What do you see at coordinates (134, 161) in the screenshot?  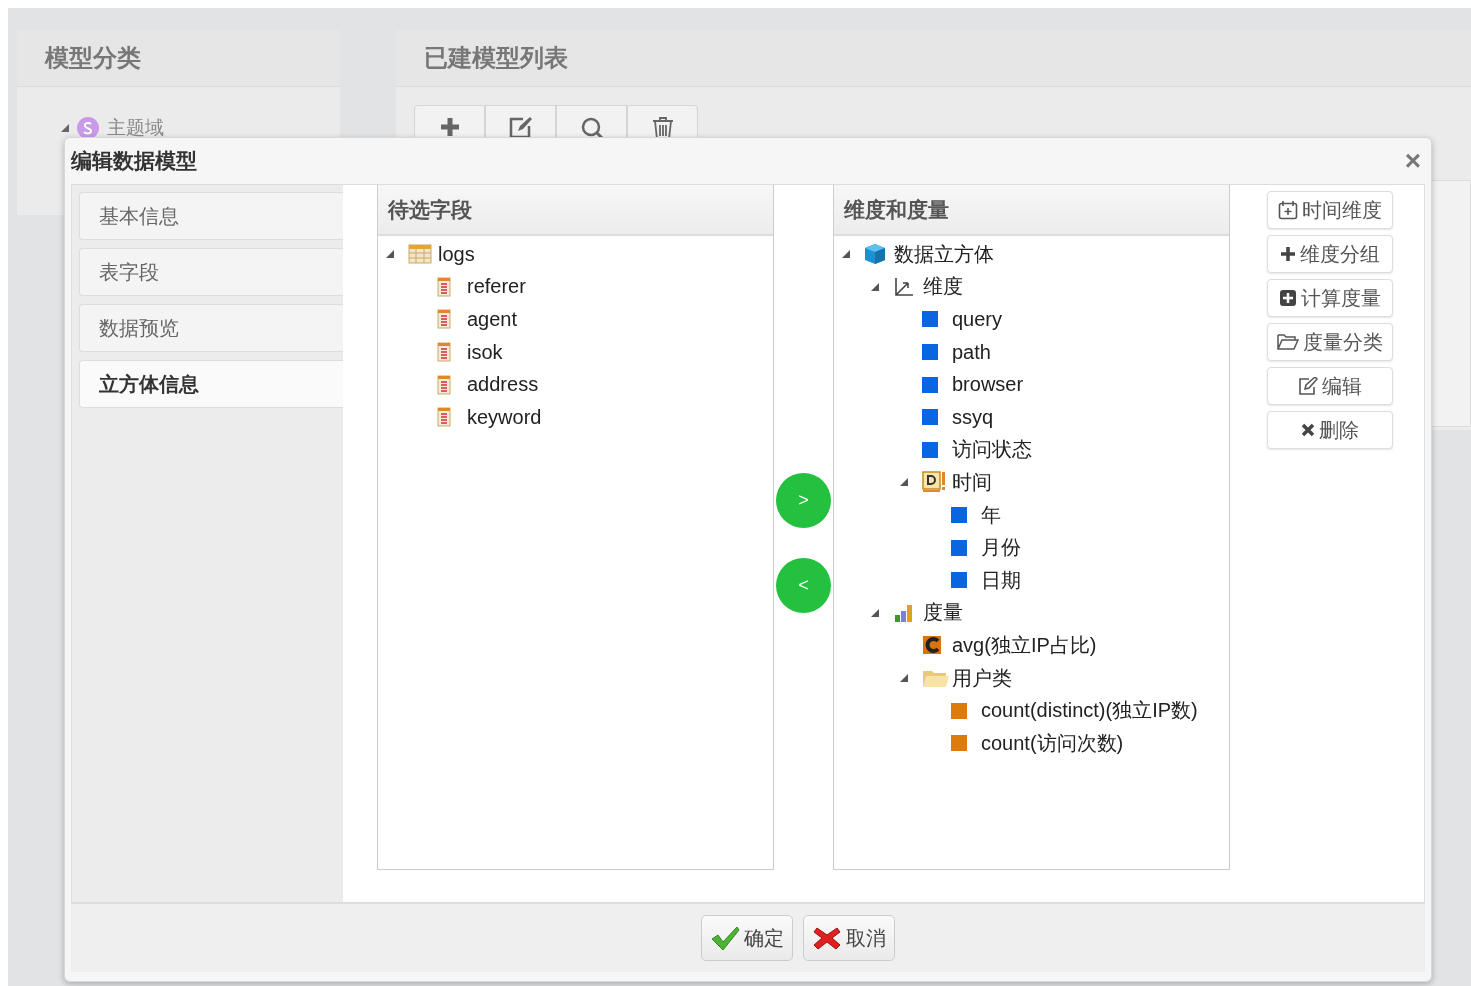 I see `dialog-title: 编辑数据模型` at bounding box center [134, 161].